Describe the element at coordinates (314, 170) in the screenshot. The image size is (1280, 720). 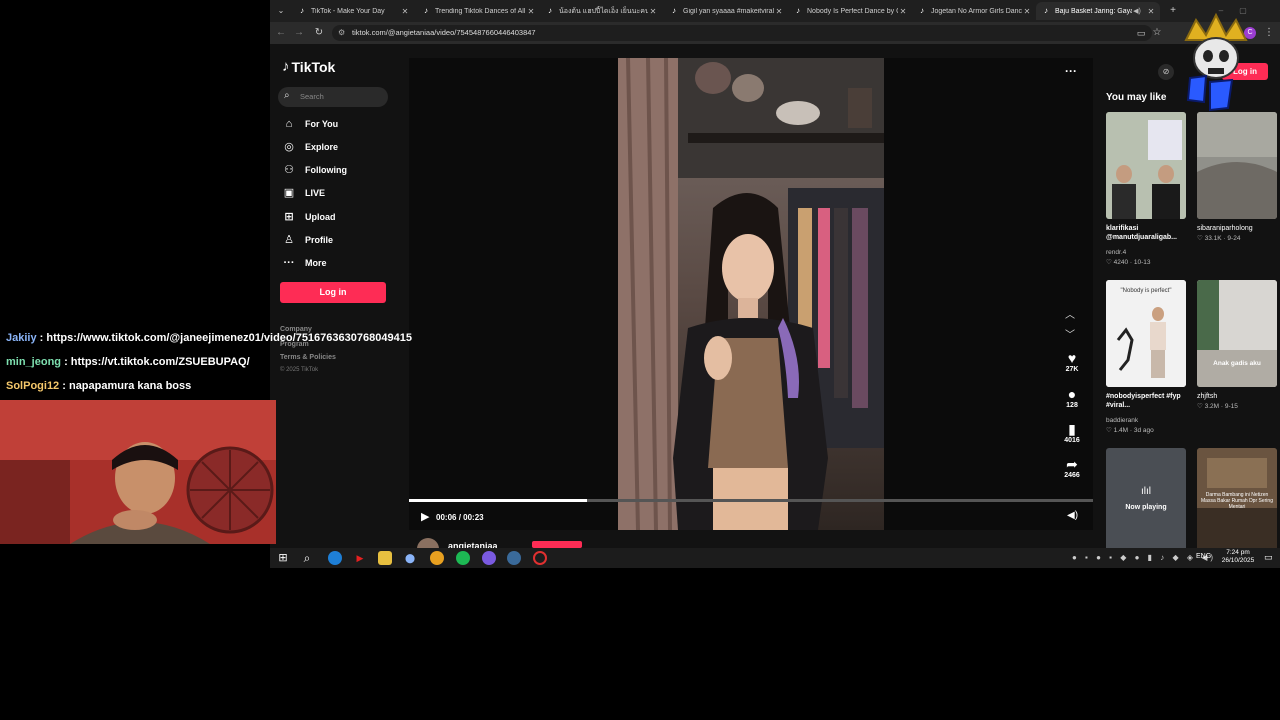
I see `nav-following: ⚇ Following` at that location.